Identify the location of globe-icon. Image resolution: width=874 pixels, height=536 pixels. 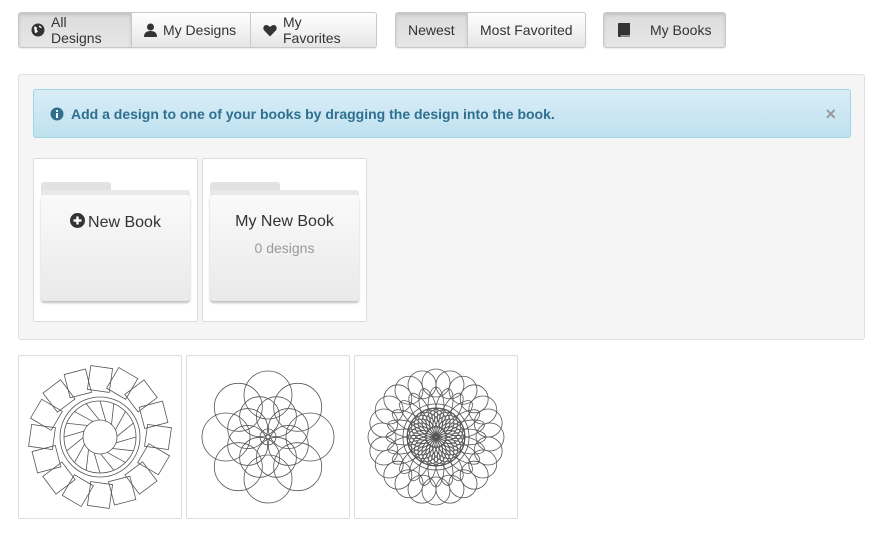
(38, 30).